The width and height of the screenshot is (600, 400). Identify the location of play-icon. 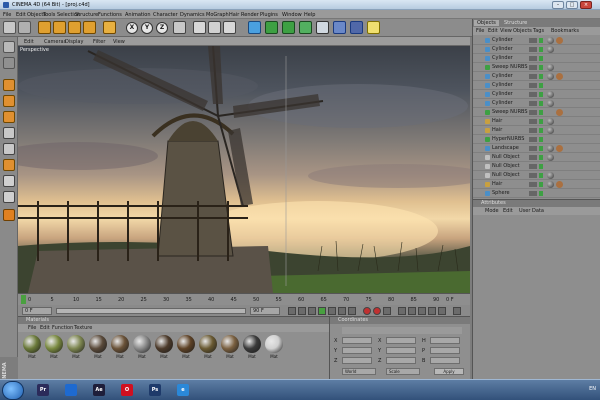
(322, 311).